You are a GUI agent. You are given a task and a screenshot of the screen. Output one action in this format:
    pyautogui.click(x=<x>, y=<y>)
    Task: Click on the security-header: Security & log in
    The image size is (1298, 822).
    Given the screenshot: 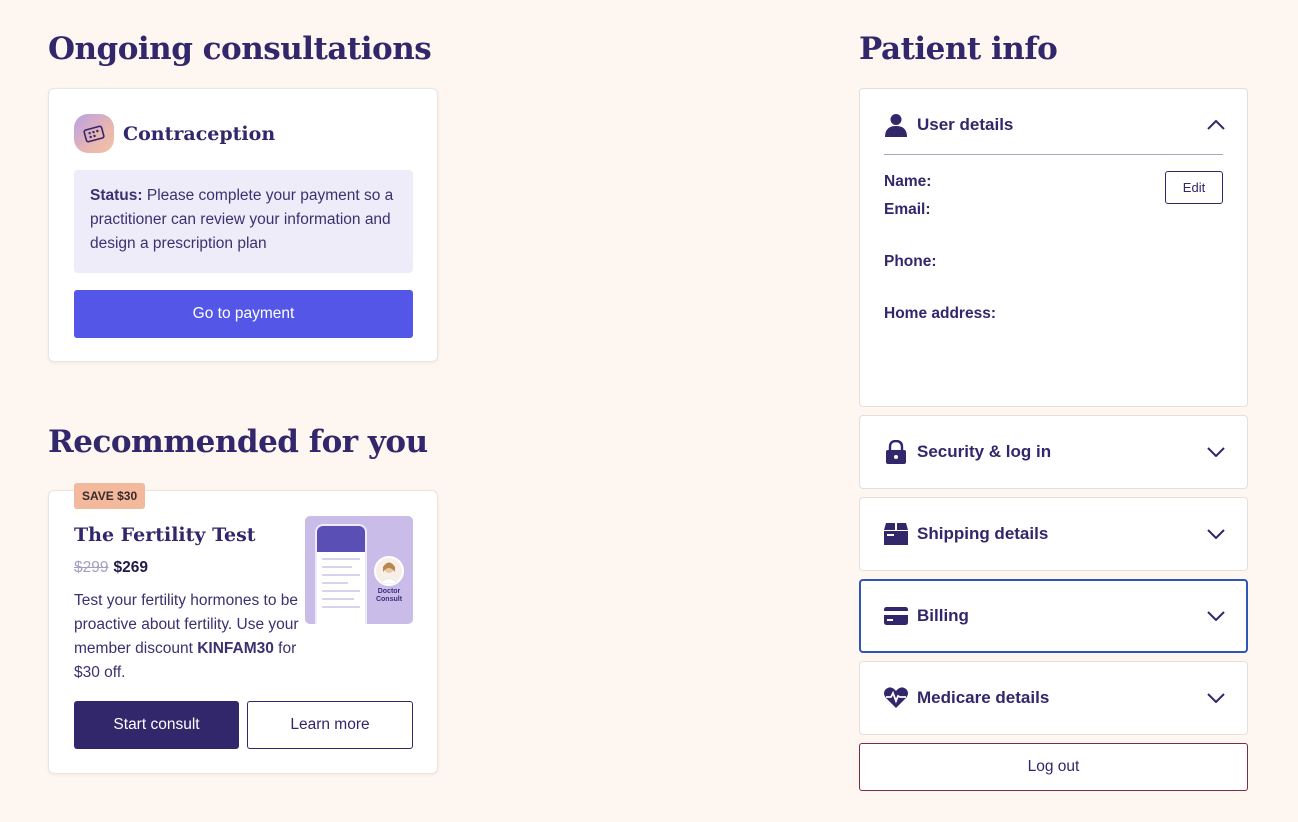 What is the action you would take?
    pyautogui.click(x=1054, y=452)
    